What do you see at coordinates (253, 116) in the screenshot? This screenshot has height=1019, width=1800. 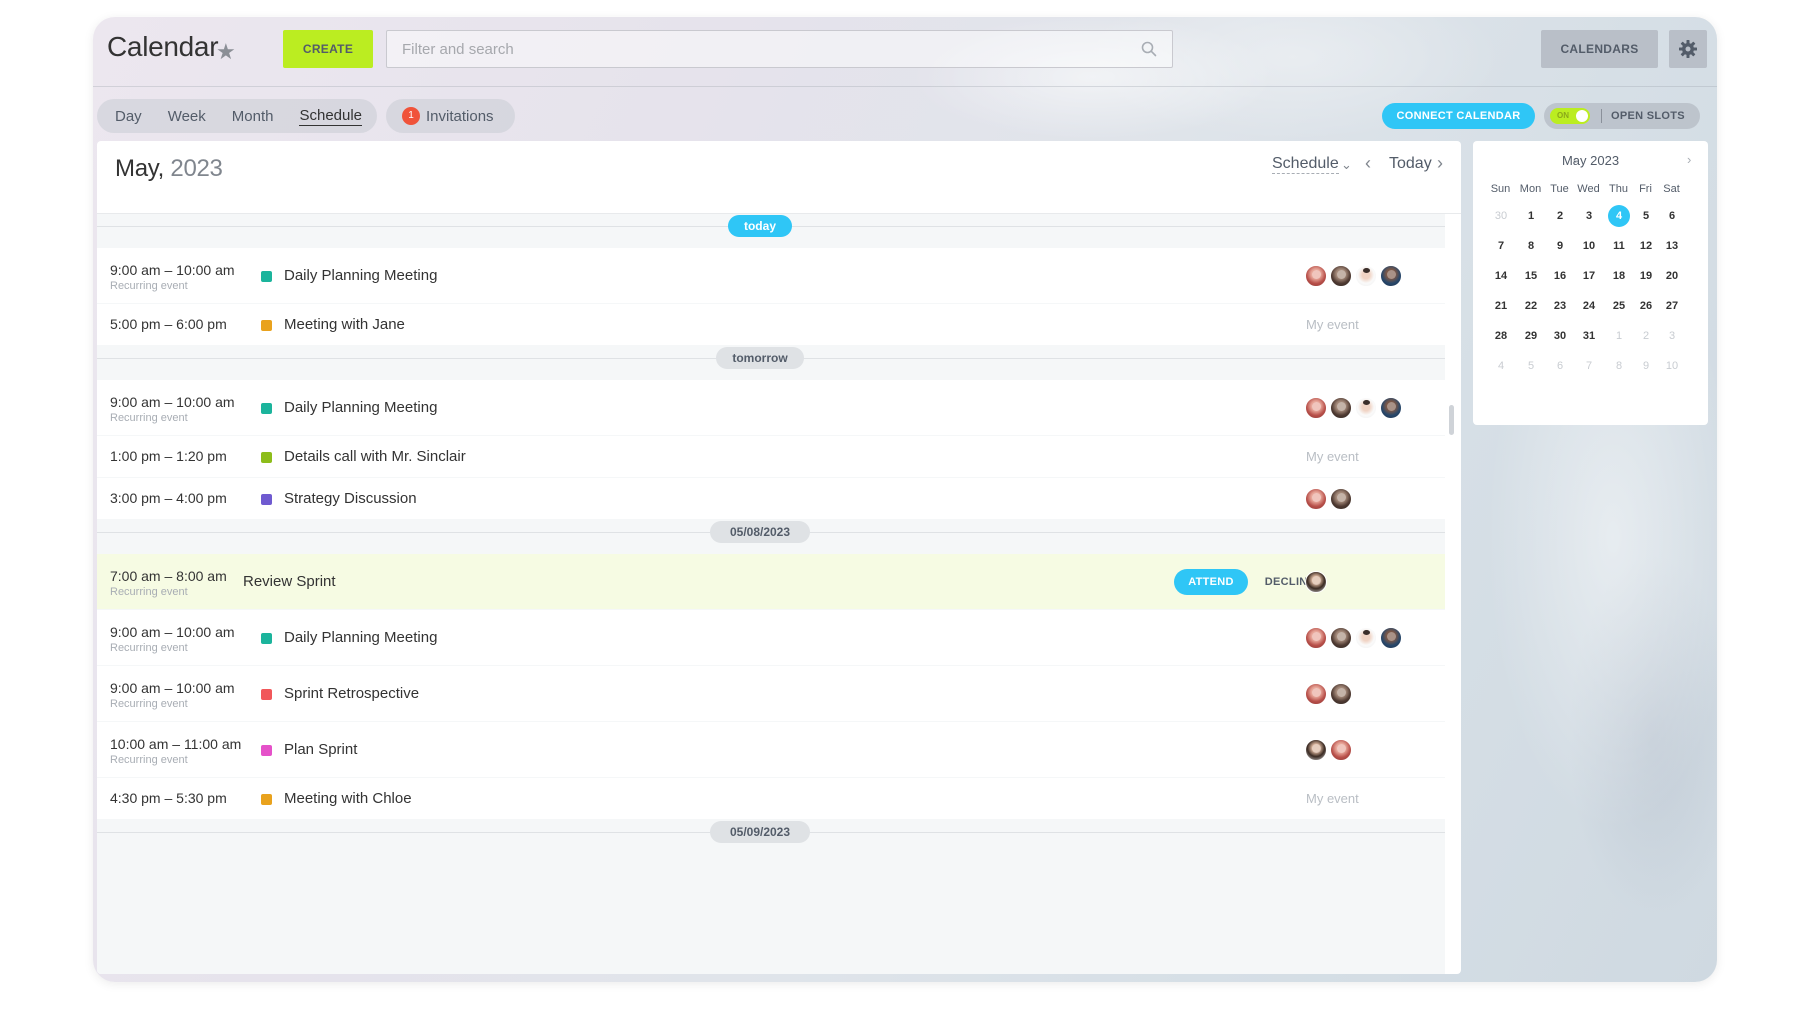 I see `tab-month: Month` at bounding box center [253, 116].